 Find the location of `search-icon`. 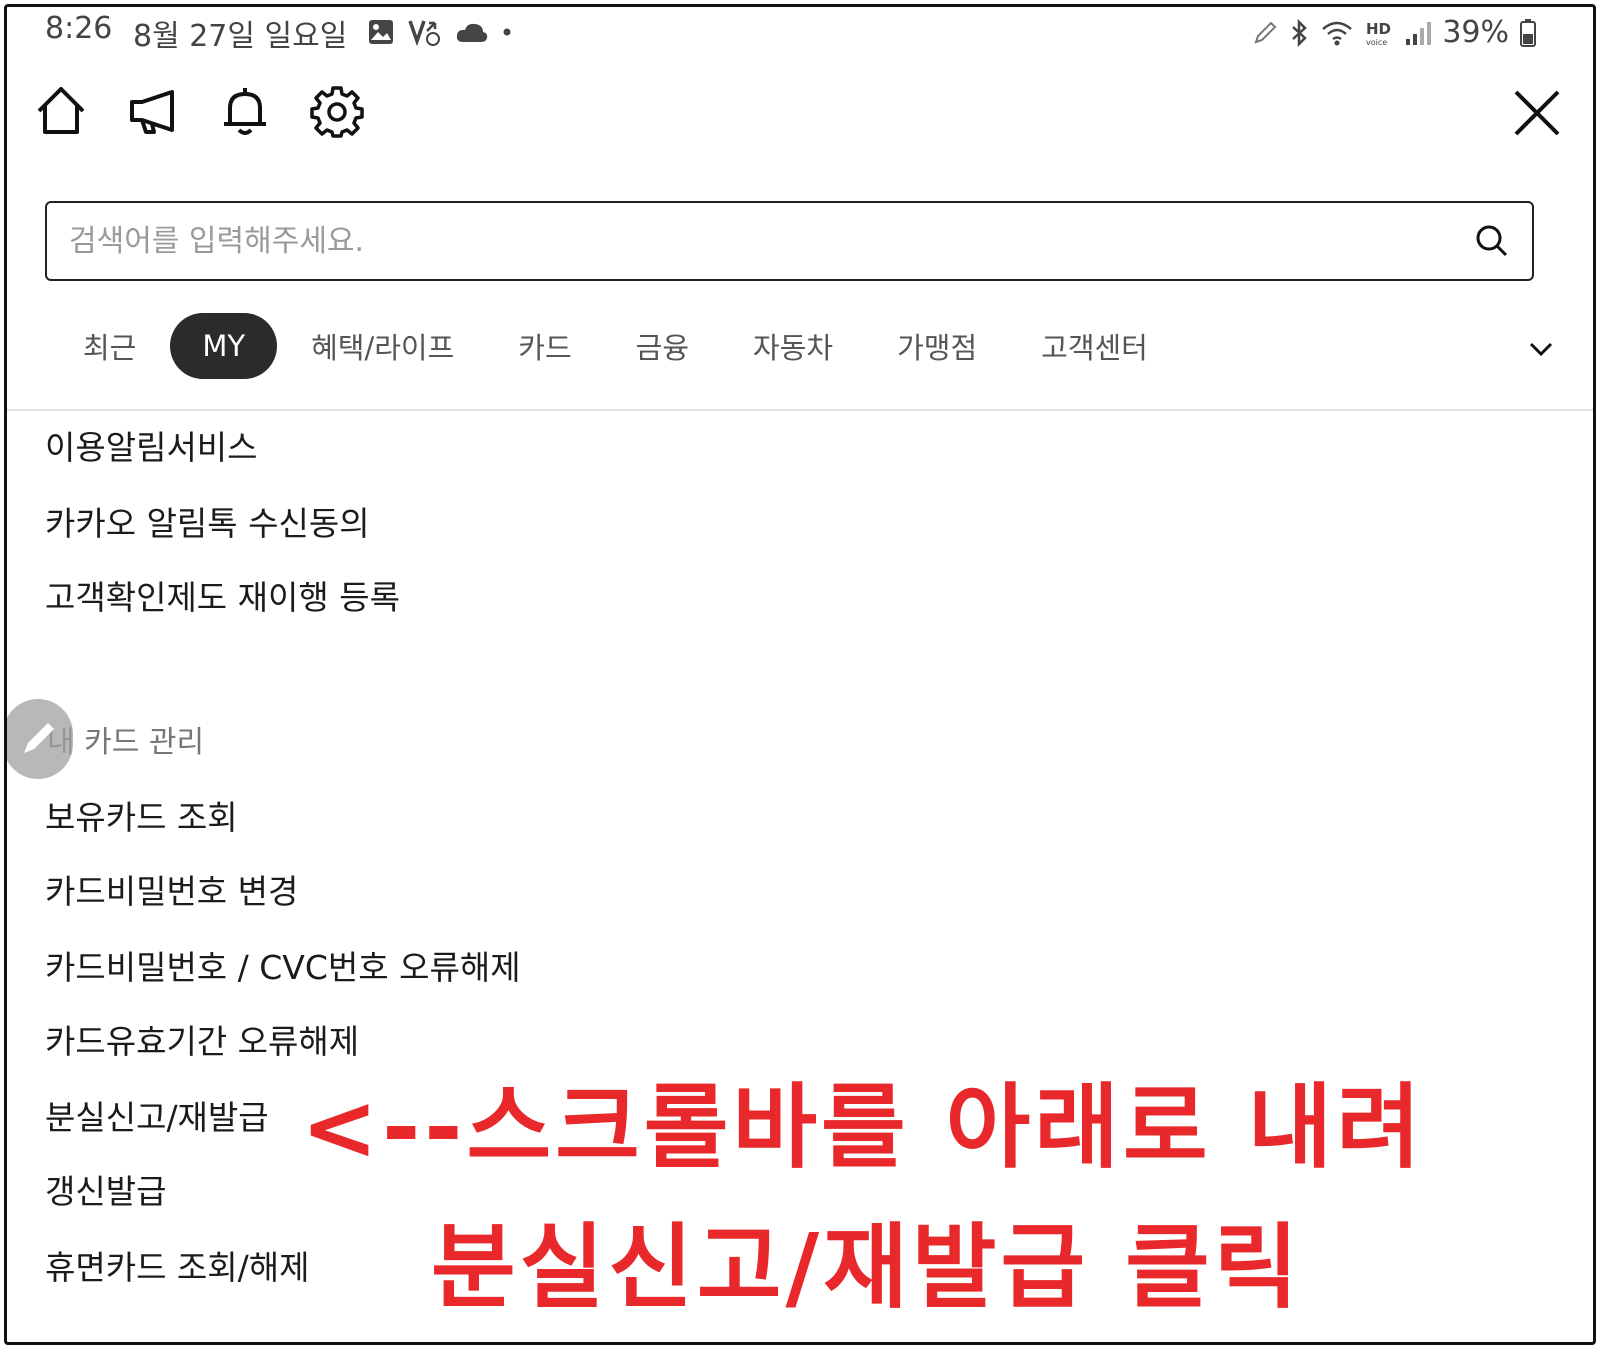

search-icon is located at coordinates (1492, 241).